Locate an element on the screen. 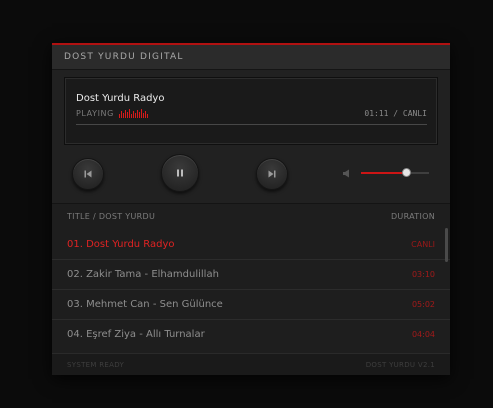 The height and width of the screenshot is (408, 493). now-playing-display: Dost Yurdu Radyo PLAYING 01:11 / CANLI is located at coordinates (251, 111).